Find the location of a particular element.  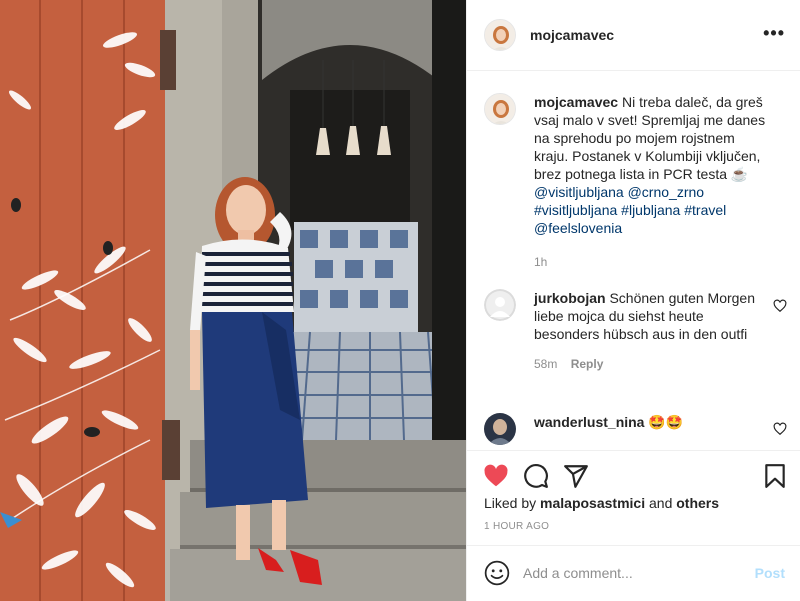

comment-body: wanderlust_nina 🤩🤩 is located at coordinates (649, 429).